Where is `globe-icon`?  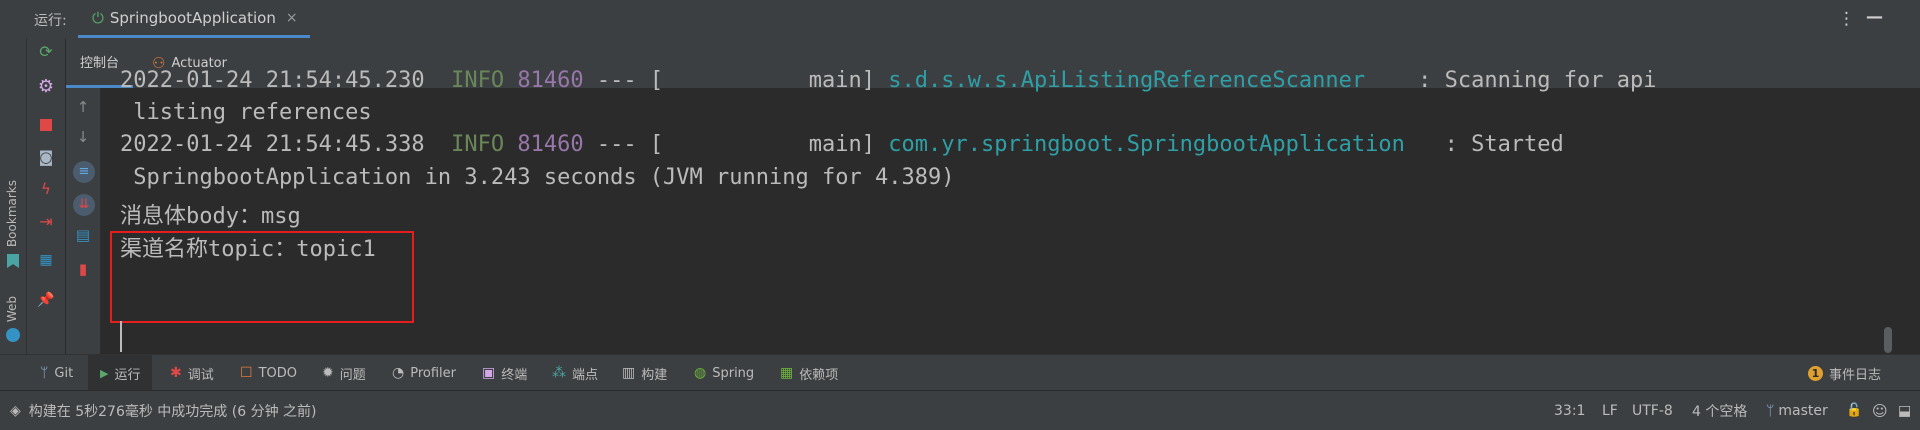 globe-icon is located at coordinates (13, 335).